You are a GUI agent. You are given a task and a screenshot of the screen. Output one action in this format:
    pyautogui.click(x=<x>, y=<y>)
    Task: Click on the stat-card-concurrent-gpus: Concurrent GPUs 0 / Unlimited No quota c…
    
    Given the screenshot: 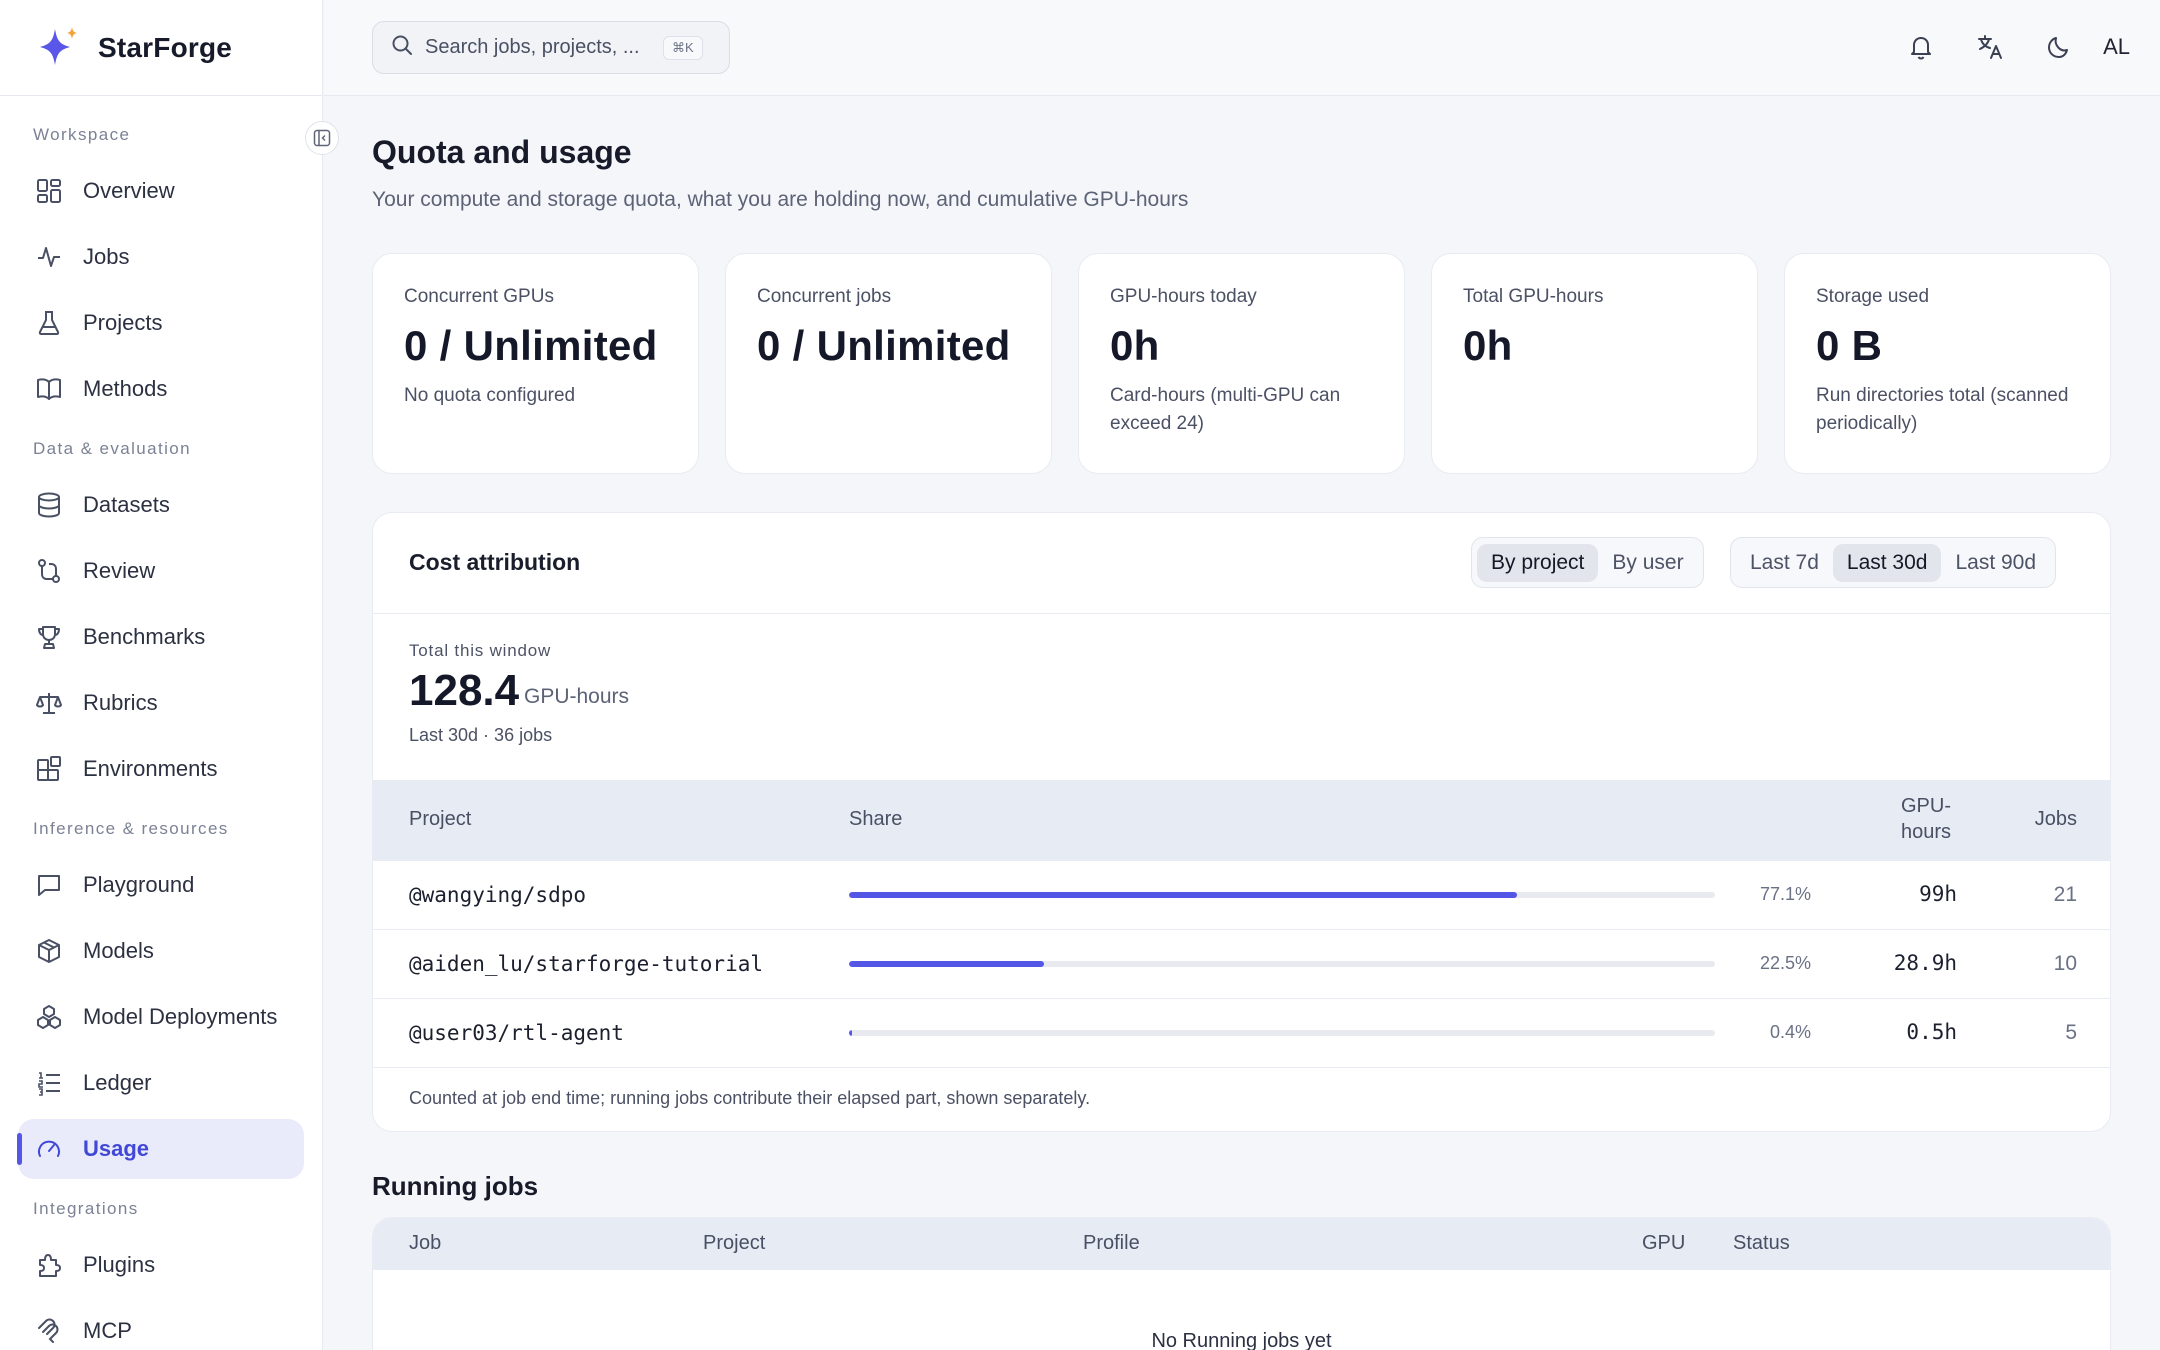 What is the action you would take?
    pyautogui.click(x=535, y=363)
    